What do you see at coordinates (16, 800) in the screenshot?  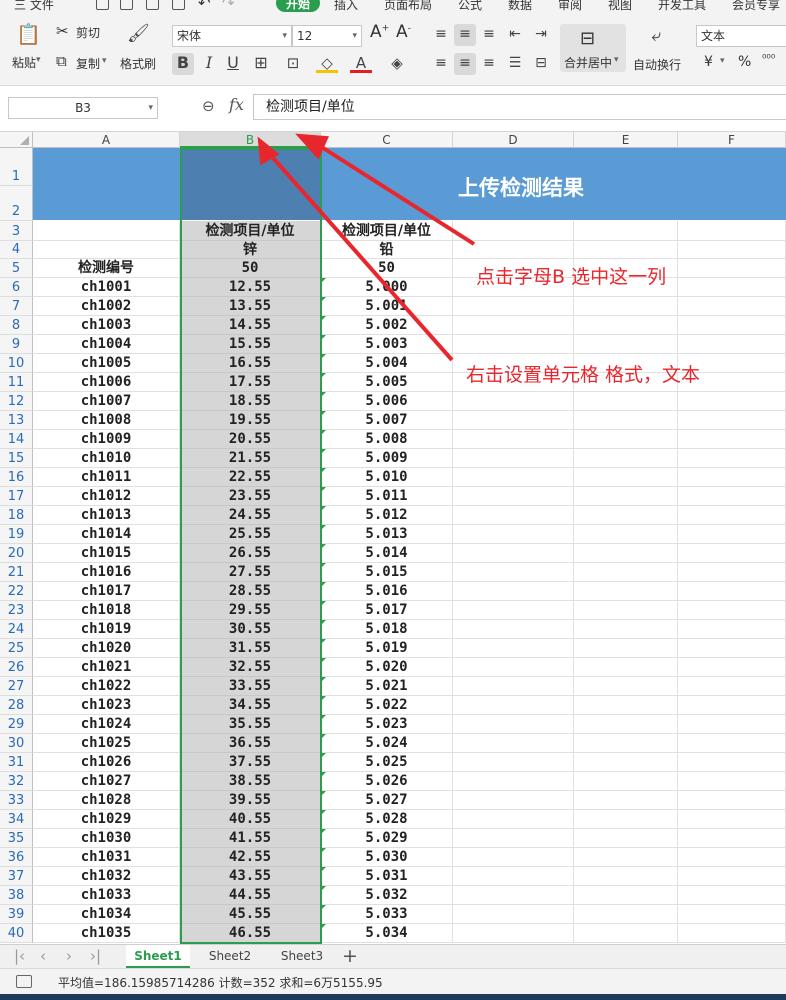 I see `row-header: 33` at bounding box center [16, 800].